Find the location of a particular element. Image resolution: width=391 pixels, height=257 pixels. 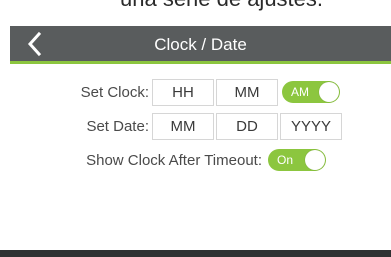

ampm-toggle-label: AM is located at coordinates (300, 92).